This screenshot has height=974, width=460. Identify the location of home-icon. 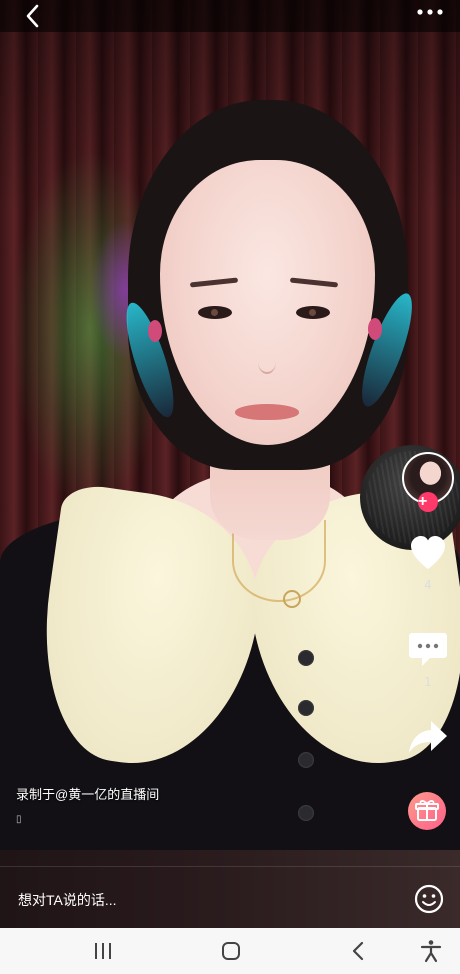
(231, 951).